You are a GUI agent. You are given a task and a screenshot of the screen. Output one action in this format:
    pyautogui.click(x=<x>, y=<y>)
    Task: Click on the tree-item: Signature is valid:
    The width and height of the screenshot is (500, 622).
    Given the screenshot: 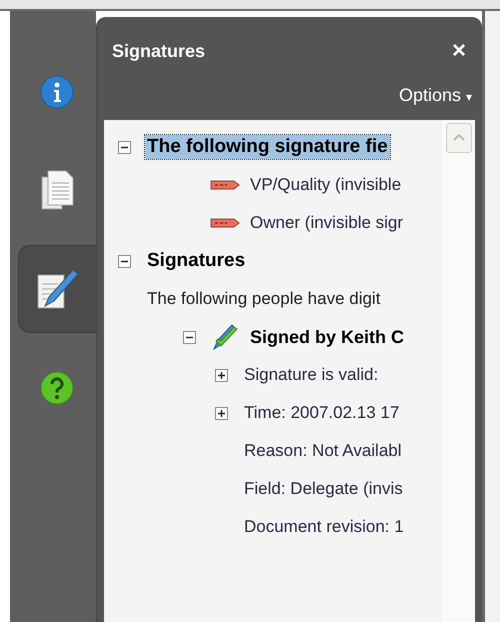 What is the action you would take?
    pyautogui.click(x=311, y=375)
    